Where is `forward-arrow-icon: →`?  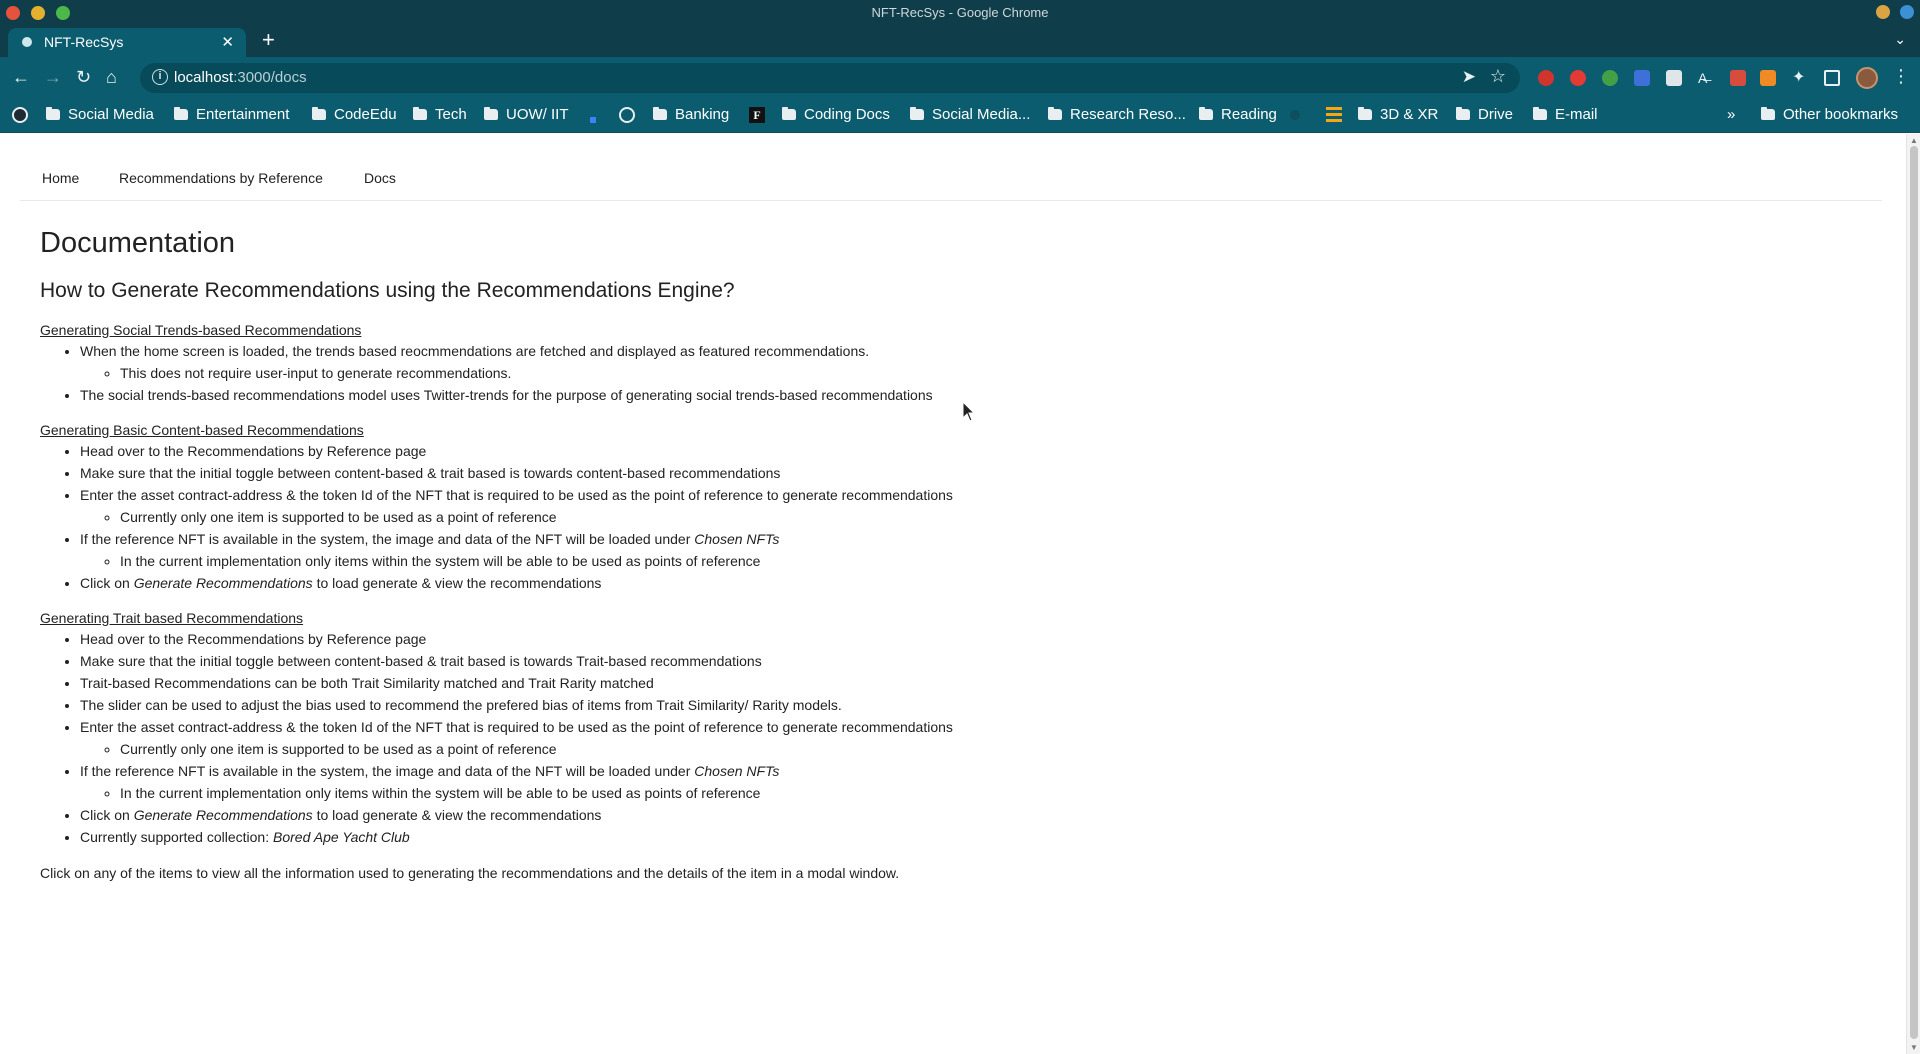
forward-arrow-icon: → is located at coordinates (53, 77).